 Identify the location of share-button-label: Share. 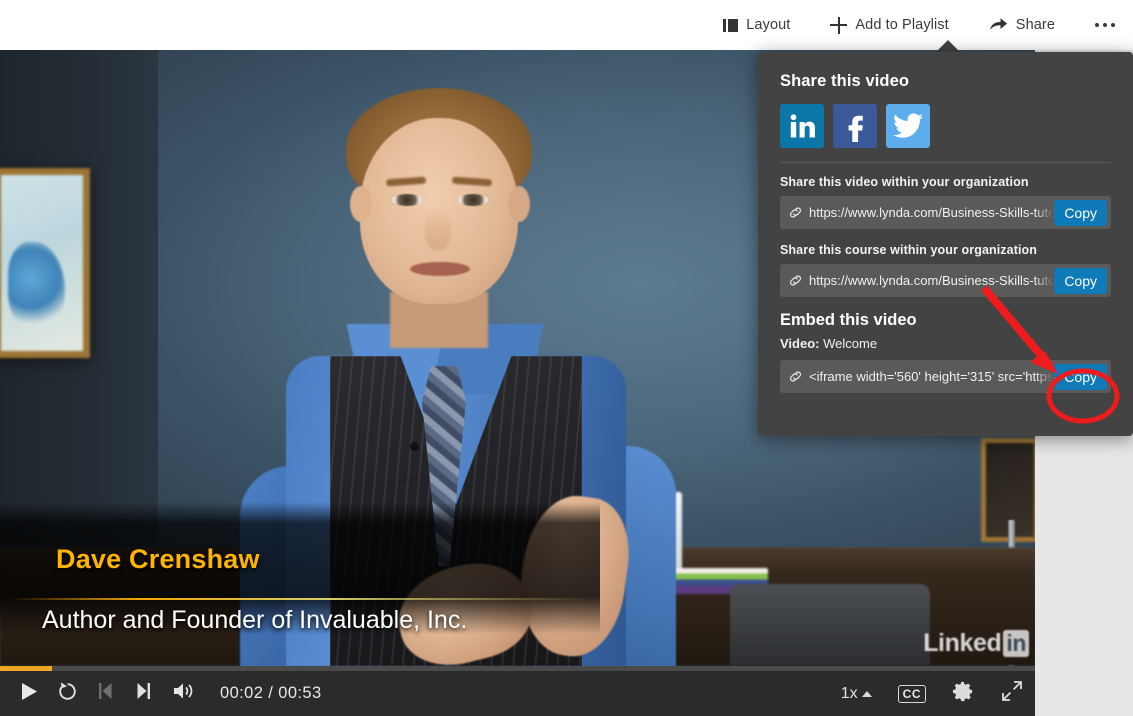
(1035, 25).